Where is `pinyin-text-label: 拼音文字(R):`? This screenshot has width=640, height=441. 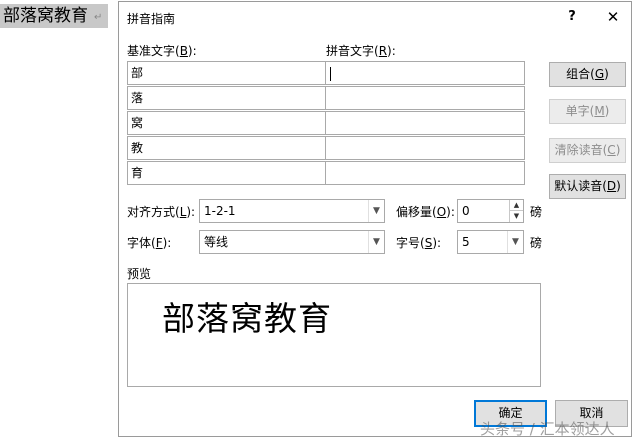 pinyin-text-label: 拼音文字(R): is located at coordinates (361, 51).